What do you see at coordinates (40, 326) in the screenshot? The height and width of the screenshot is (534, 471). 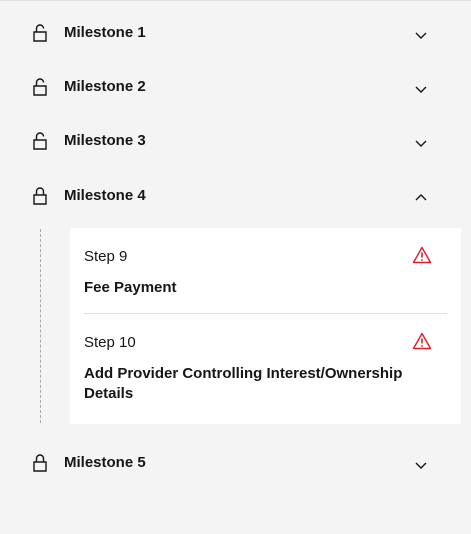 I see `steps-rail` at bounding box center [40, 326].